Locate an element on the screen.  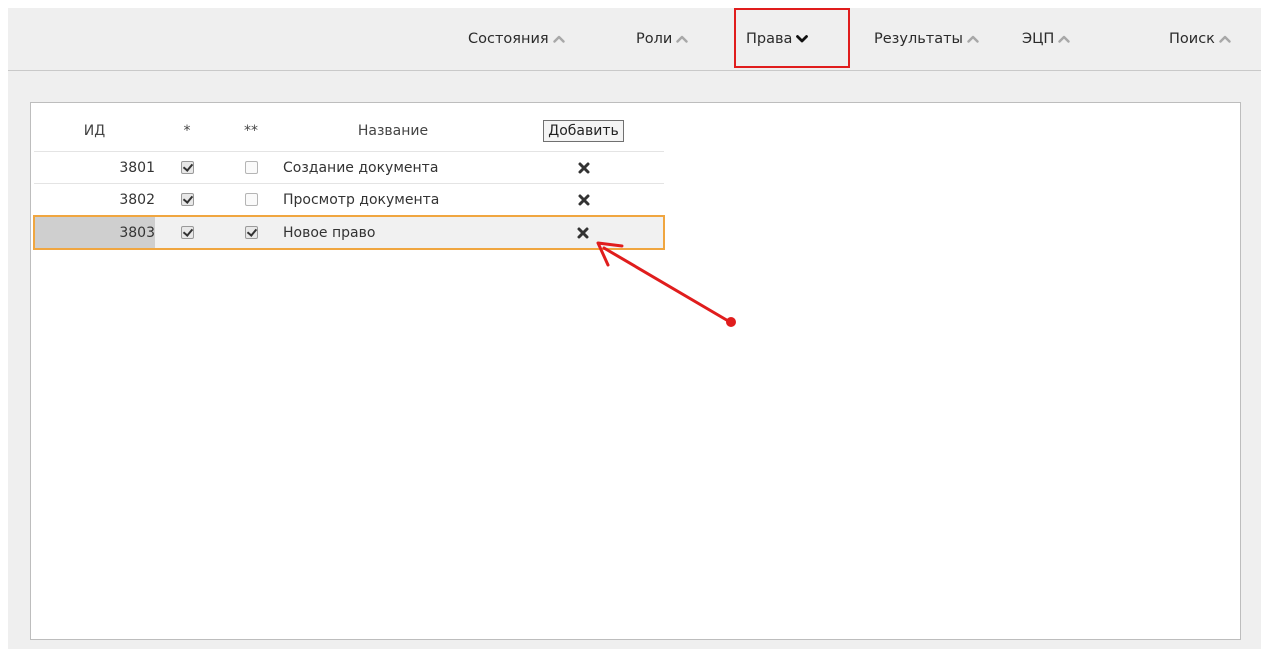
tab-rights: Права is located at coordinates (792, 39).